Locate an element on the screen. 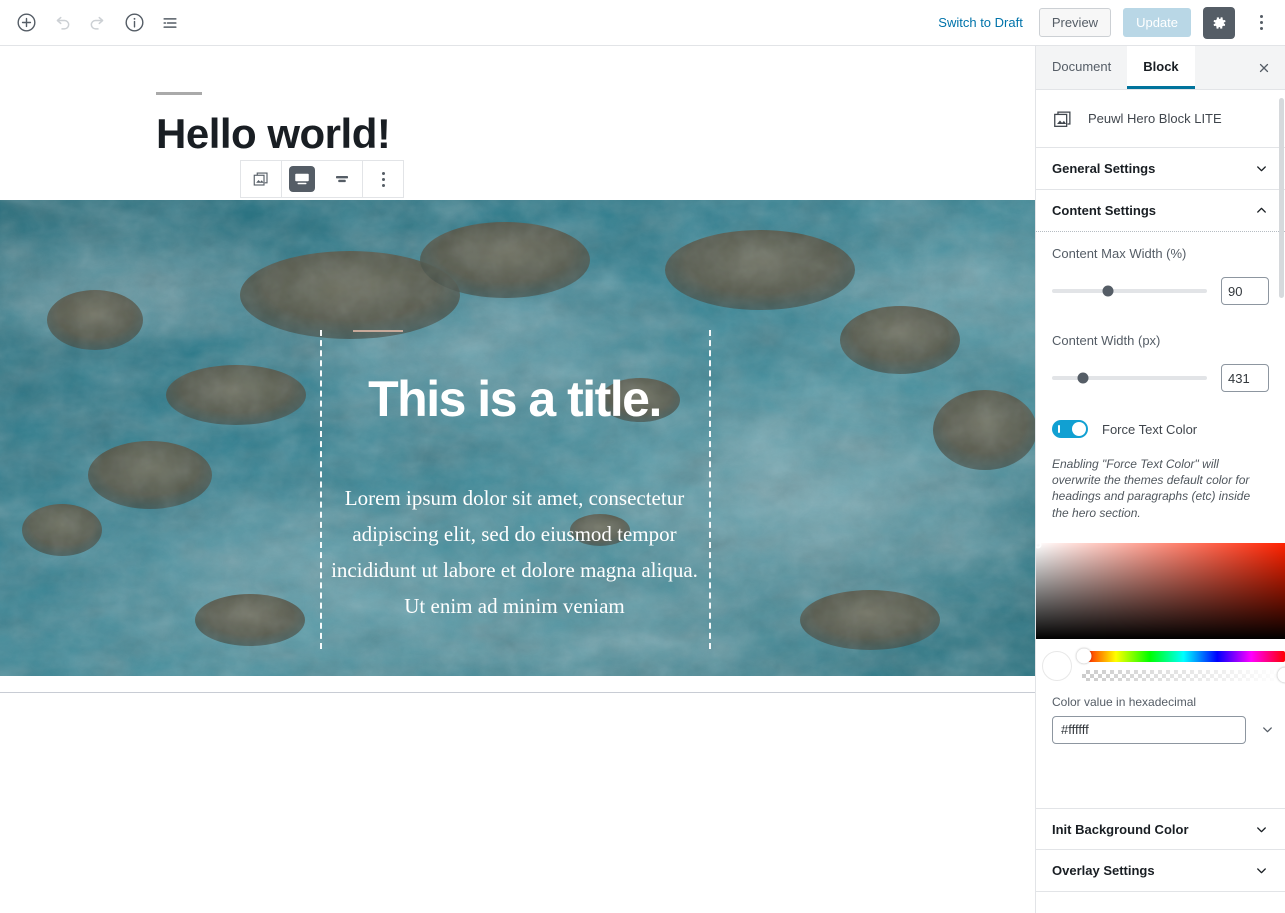 This screenshot has height=913, width=1285. sidebar-scrollbar is located at coordinates (1281, 501).